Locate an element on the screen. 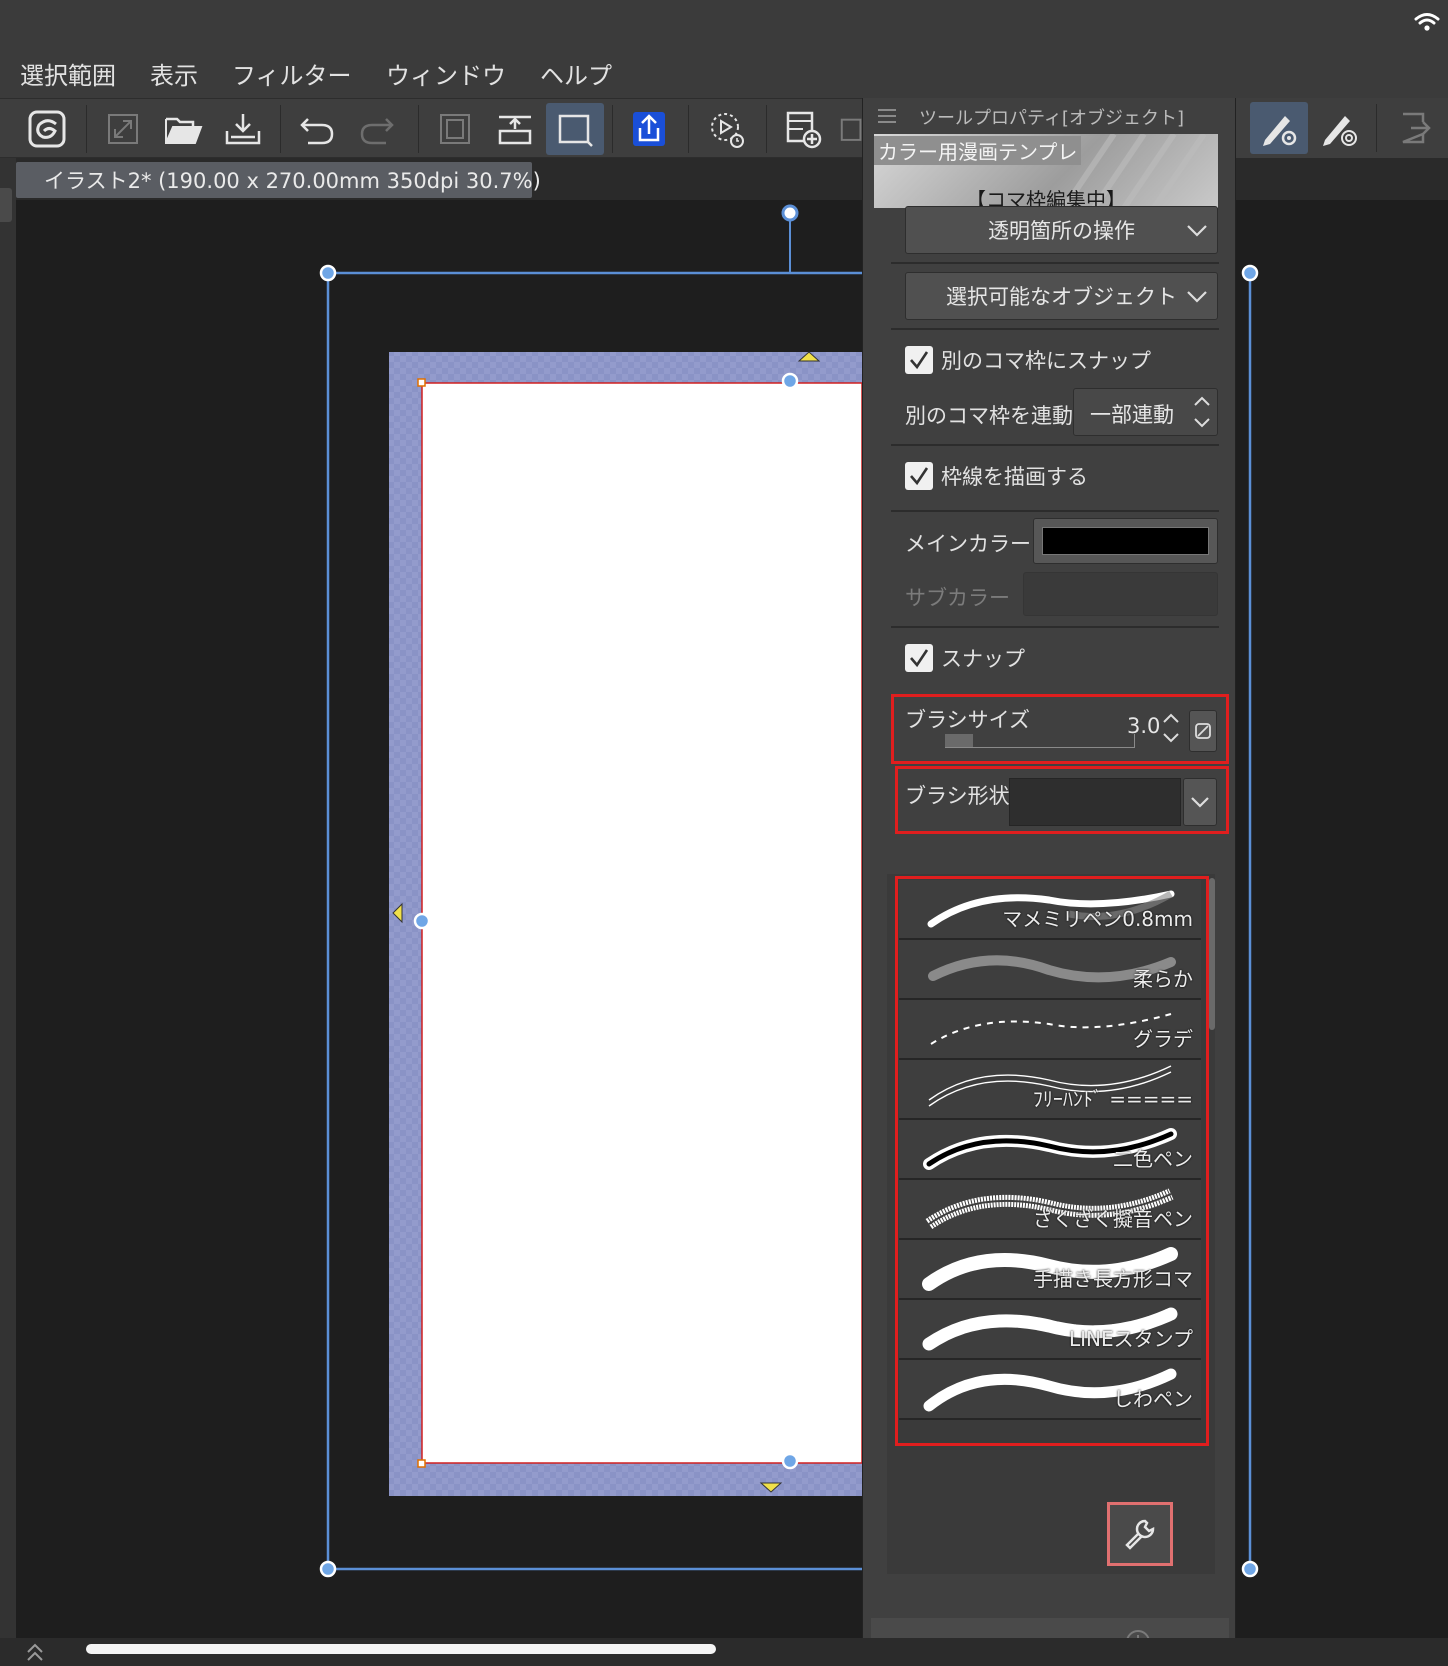 The image size is (1448, 1666). layout-button is located at coordinates (848, 129).